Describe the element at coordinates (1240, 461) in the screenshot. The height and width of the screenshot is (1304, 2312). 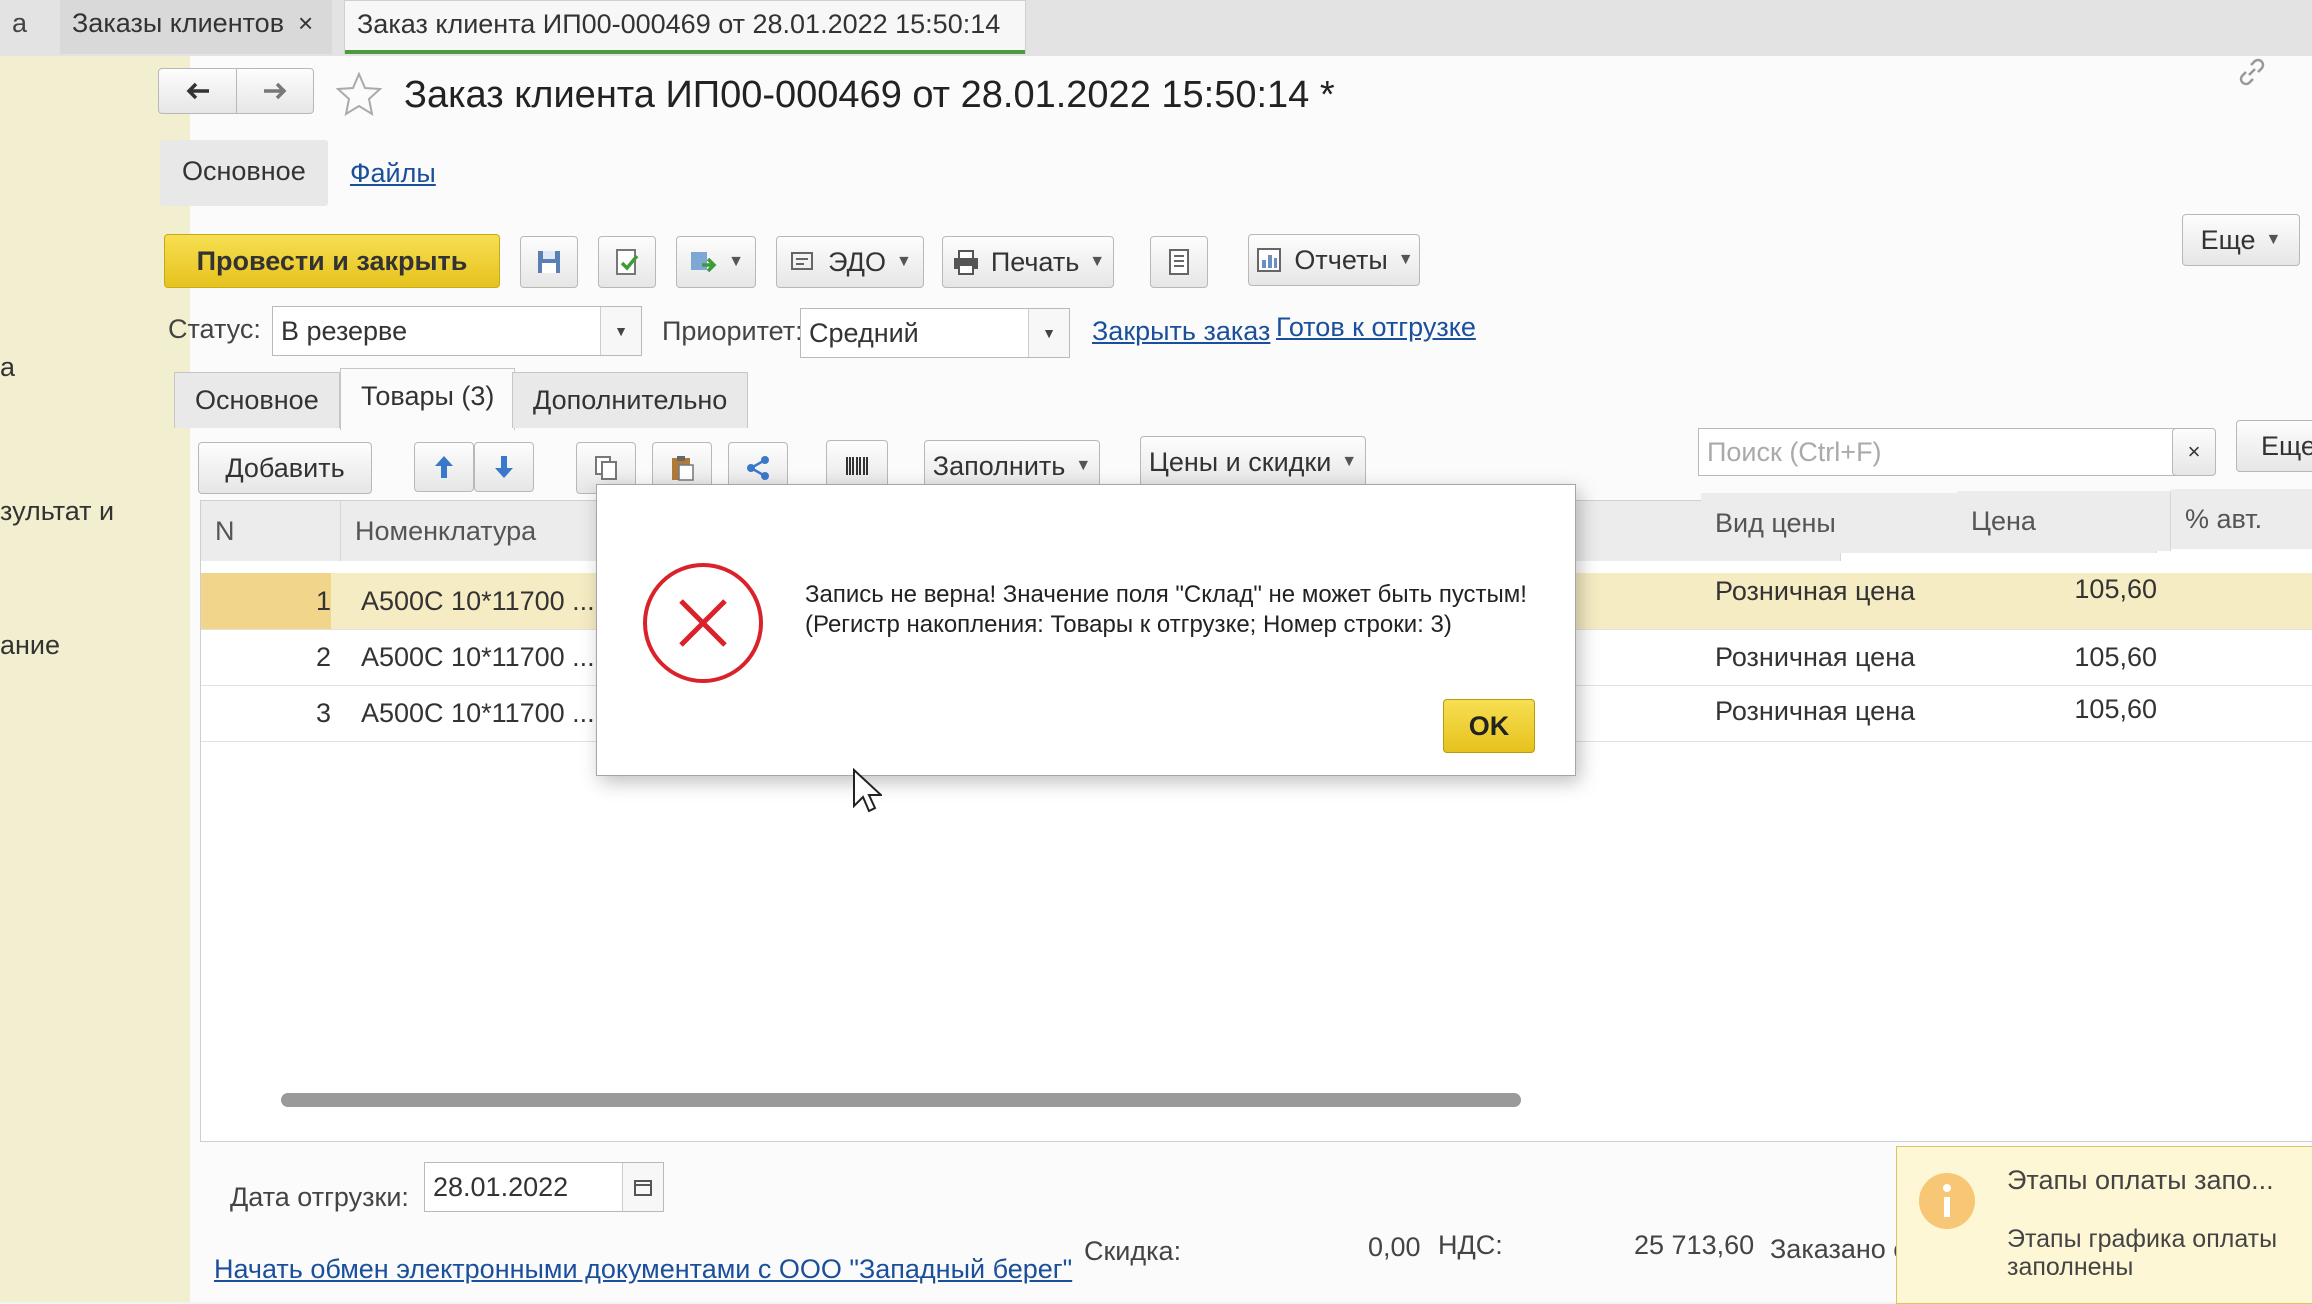
I see `prices-discounts-label: Цены и скидки` at that location.